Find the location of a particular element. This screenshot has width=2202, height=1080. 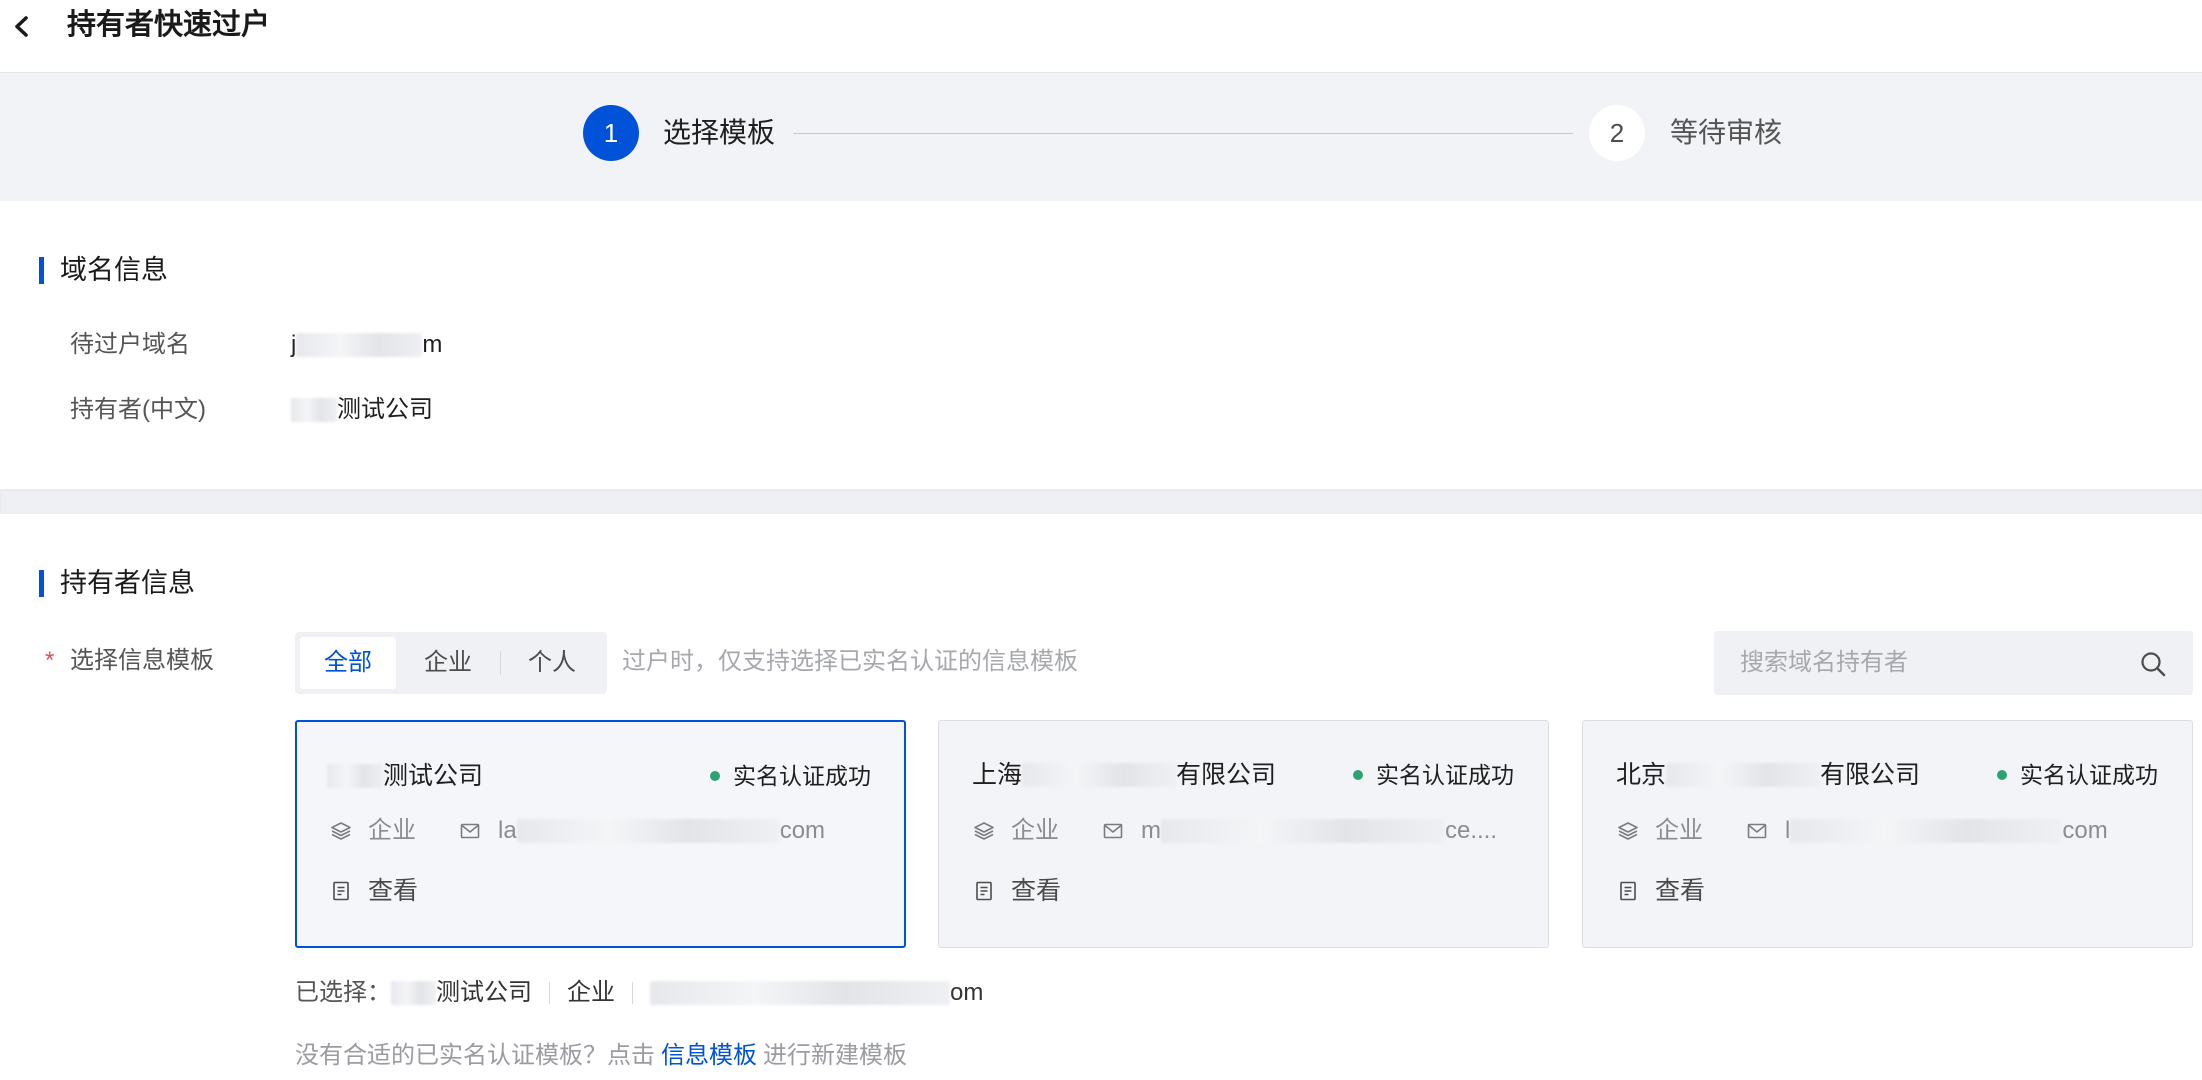

email-prefix: la is located at coordinates (507, 830).